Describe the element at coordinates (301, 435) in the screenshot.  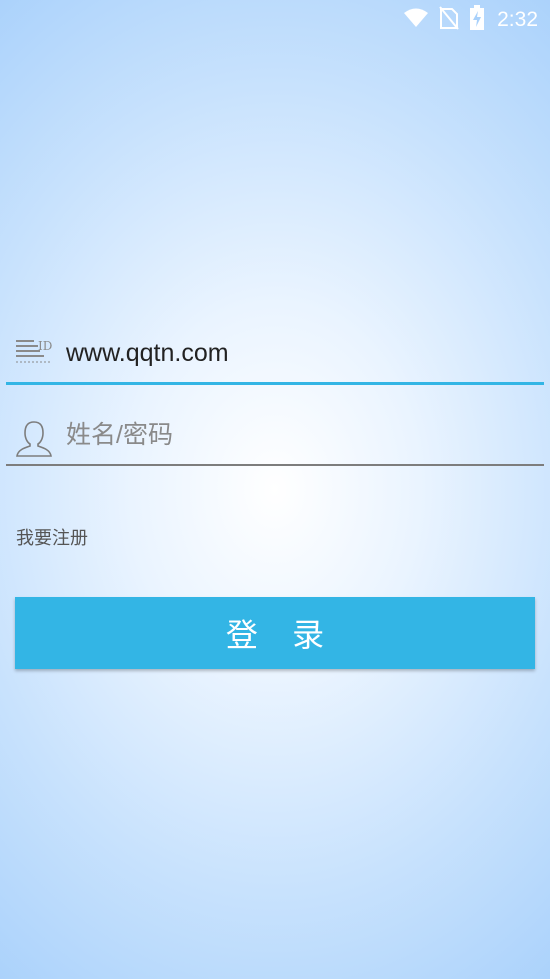
I see `password-input` at that location.